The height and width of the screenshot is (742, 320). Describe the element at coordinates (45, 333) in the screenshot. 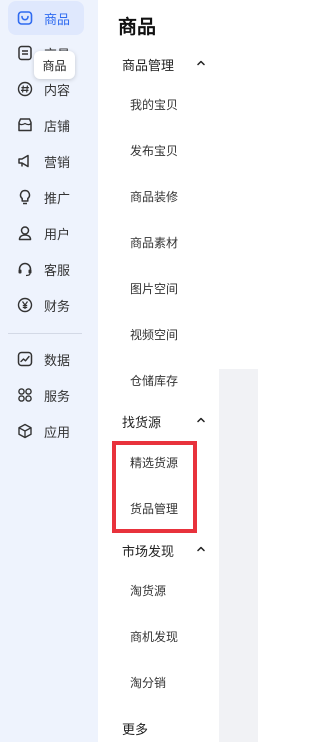

I see `rail-divider` at that location.